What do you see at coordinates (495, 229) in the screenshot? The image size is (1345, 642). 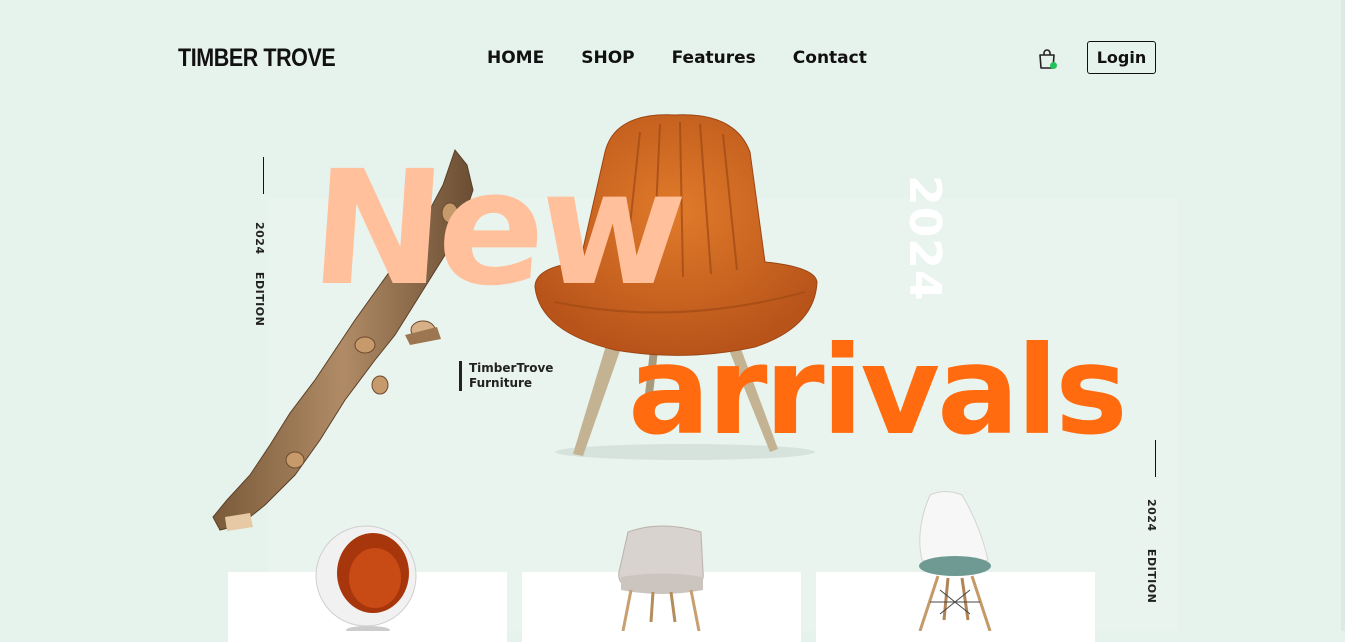 I see `headline-new: New` at bounding box center [495, 229].